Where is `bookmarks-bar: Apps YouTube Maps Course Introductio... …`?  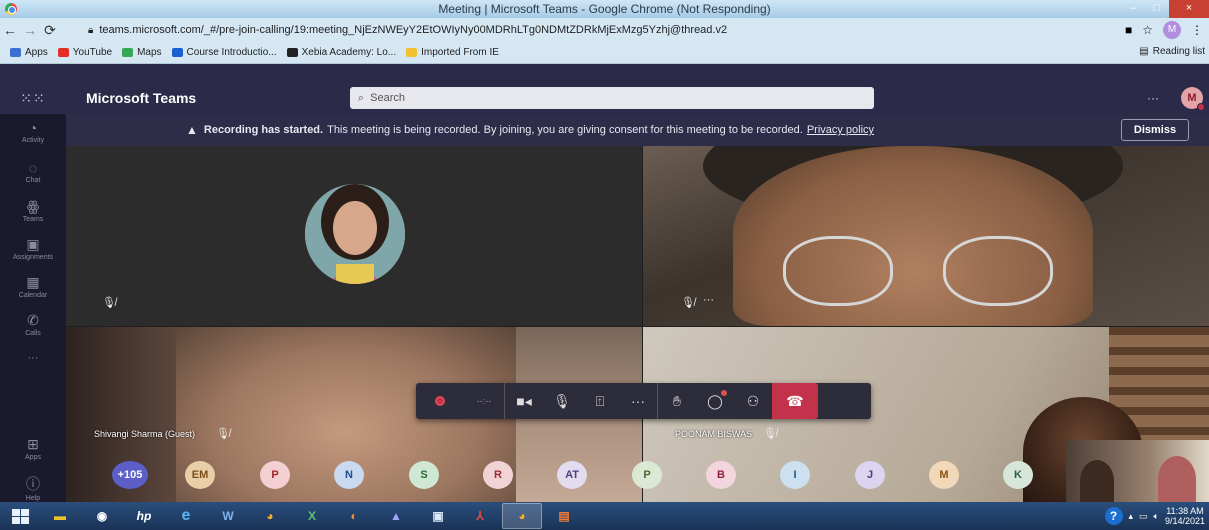 bookmarks-bar: Apps YouTube Maps Course Introductio... … is located at coordinates (604, 53).